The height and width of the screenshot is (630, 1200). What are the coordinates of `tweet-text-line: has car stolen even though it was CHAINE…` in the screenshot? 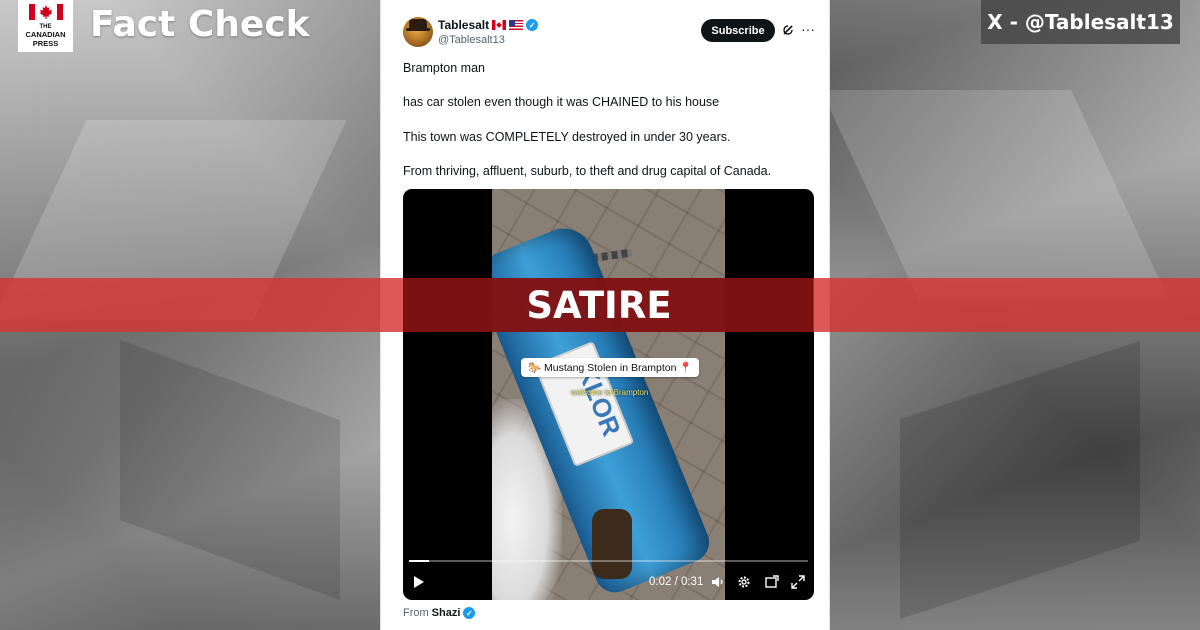 It's located at (561, 102).